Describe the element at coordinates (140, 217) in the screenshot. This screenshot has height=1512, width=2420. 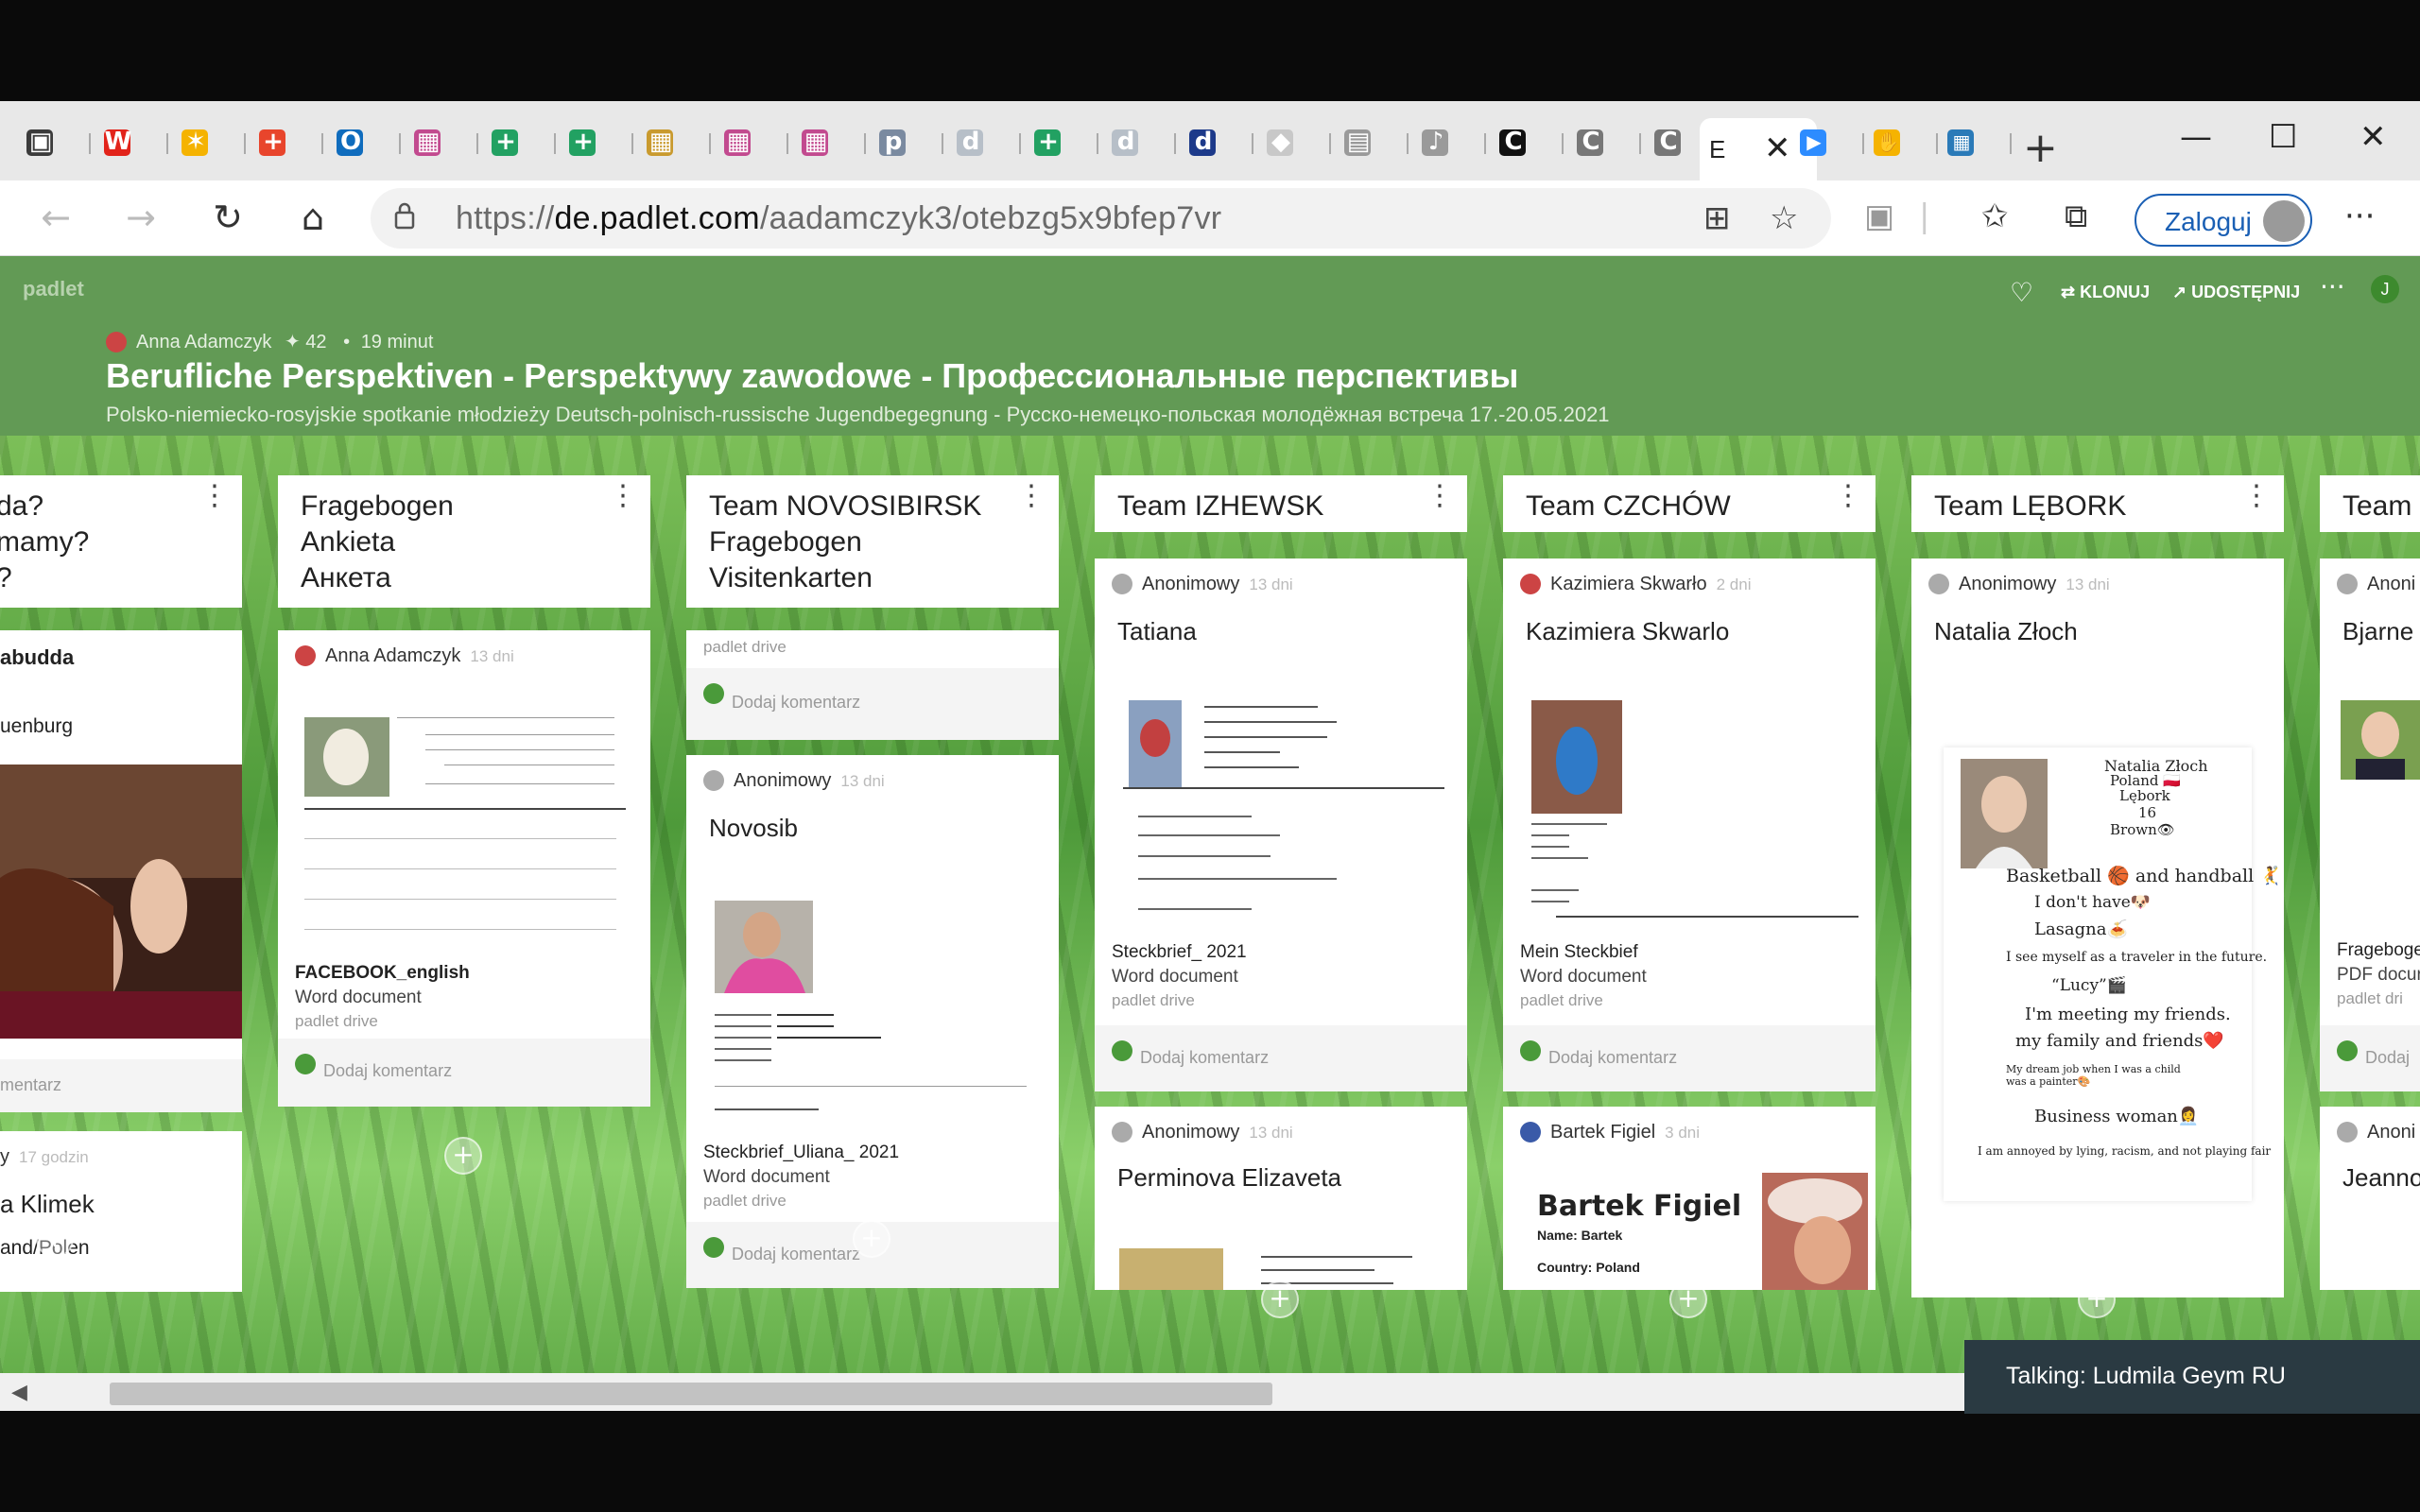
I see `forward-button: →` at that location.